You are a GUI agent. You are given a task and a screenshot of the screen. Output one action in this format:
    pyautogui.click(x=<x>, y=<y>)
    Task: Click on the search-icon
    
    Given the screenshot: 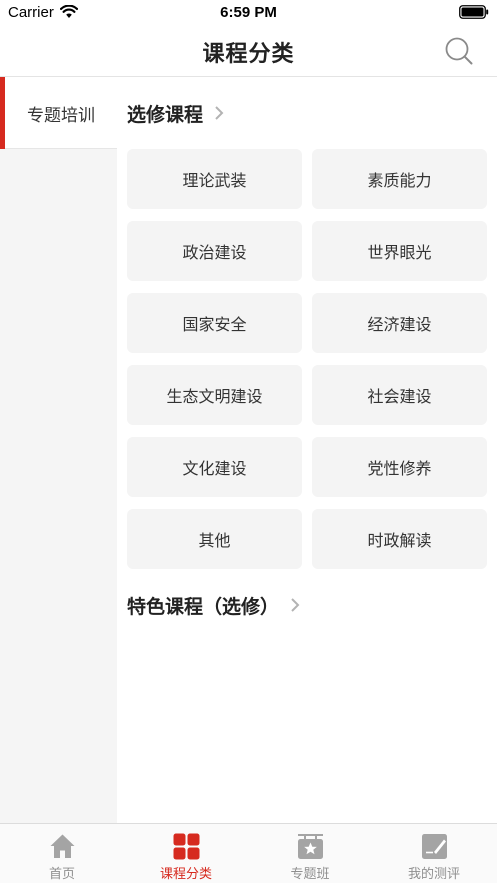 What is the action you would take?
    pyautogui.click(x=459, y=51)
    